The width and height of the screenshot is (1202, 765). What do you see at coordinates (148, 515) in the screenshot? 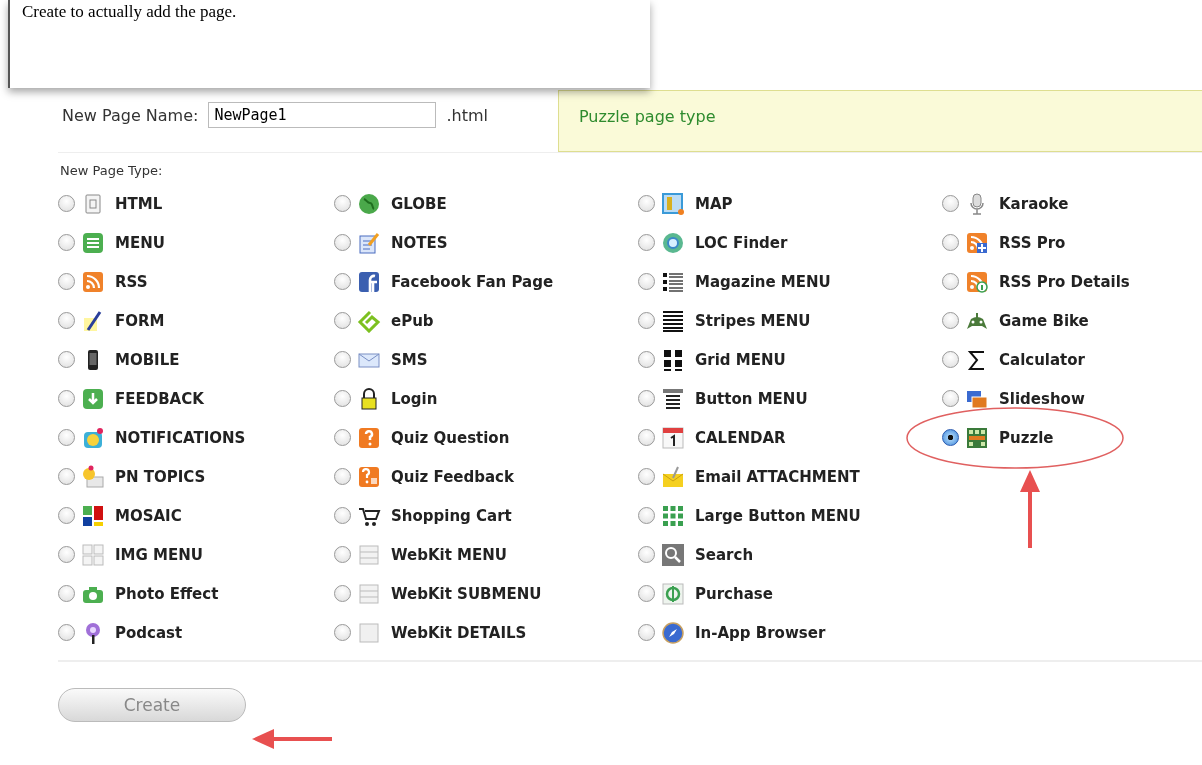
I see `page-type-option: MOSAIC` at bounding box center [148, 515].